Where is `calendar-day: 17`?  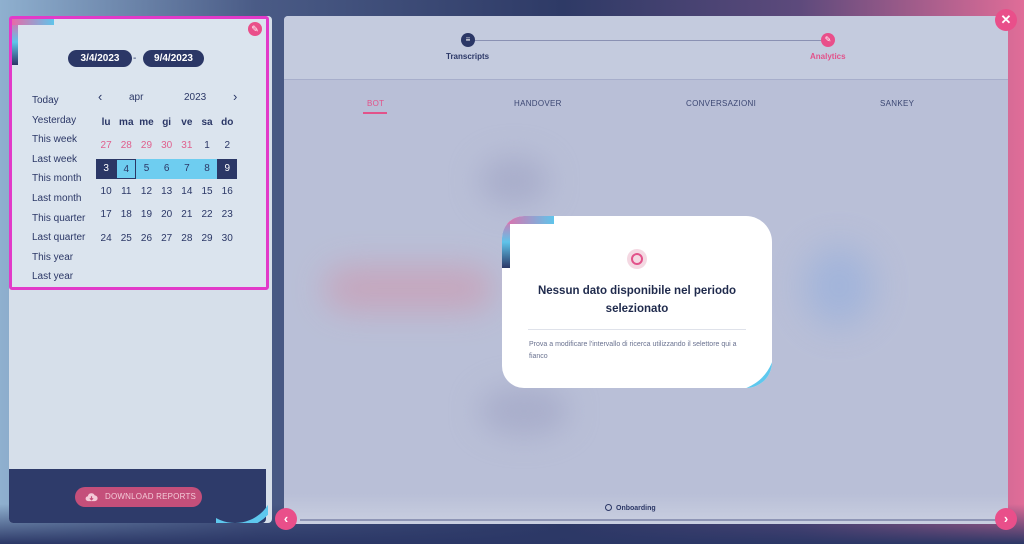
calendar-day: 17 is located at coordinates (106, 215).